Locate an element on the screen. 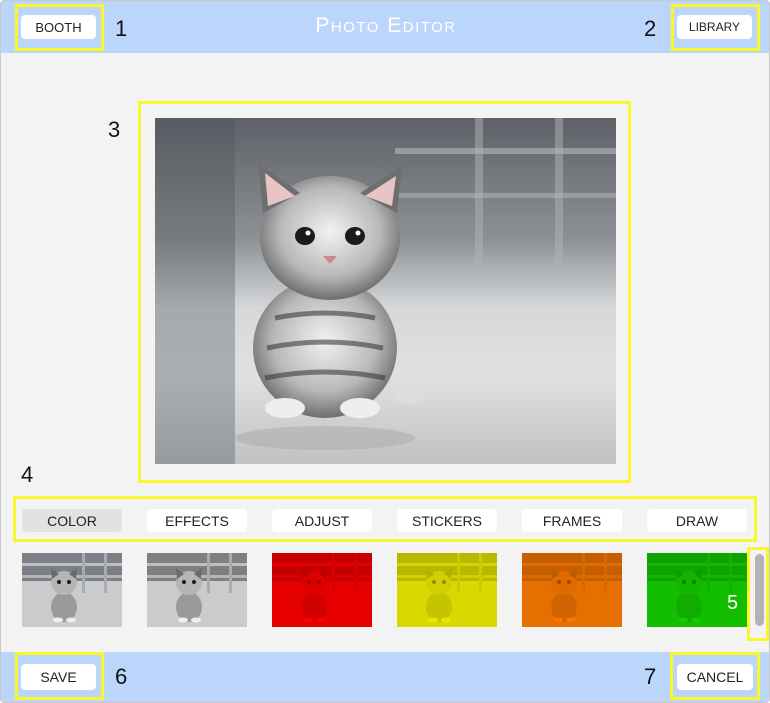 This screenshot has width=770, height=703. tab-adjust: ADJUST is located at coordinates (322, 520).